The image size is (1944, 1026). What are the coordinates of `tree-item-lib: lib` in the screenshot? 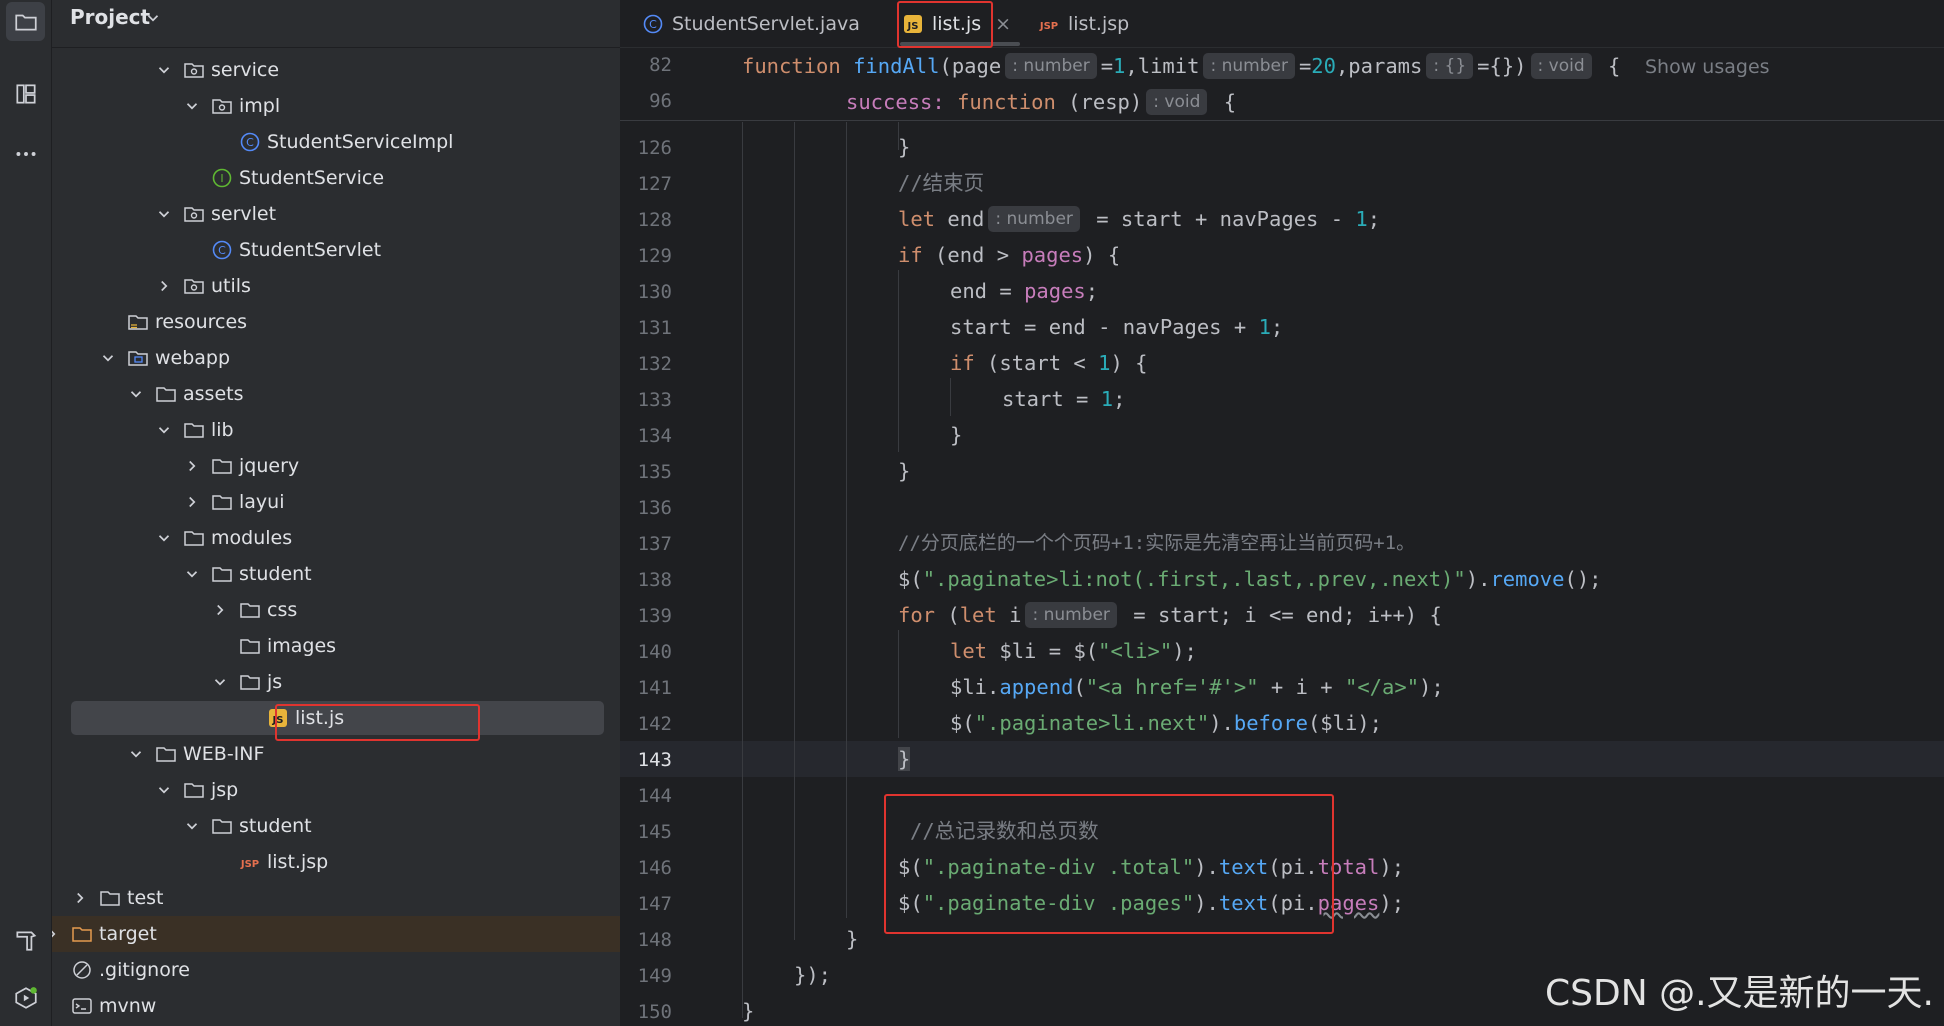 It's located at (336, 430).